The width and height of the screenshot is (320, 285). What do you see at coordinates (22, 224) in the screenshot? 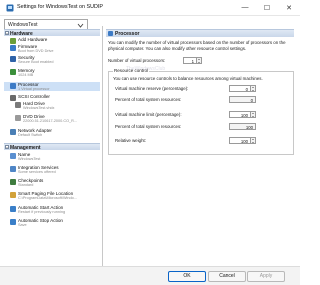
I see `nav-item-sub: Save` at bounding box center [22, 224].